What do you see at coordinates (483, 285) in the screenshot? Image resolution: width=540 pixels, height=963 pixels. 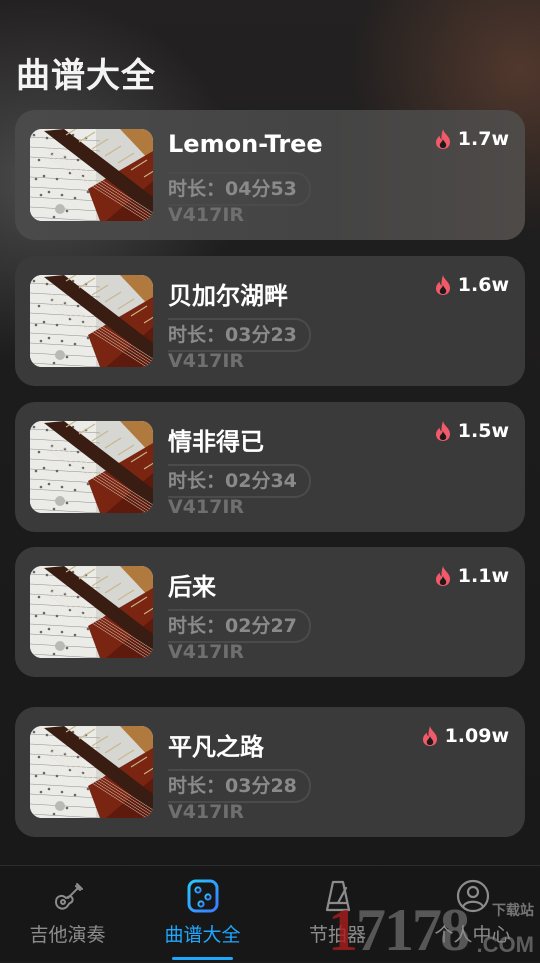 I see `hot-count: 1.6w` at bounding box center [483, 285].